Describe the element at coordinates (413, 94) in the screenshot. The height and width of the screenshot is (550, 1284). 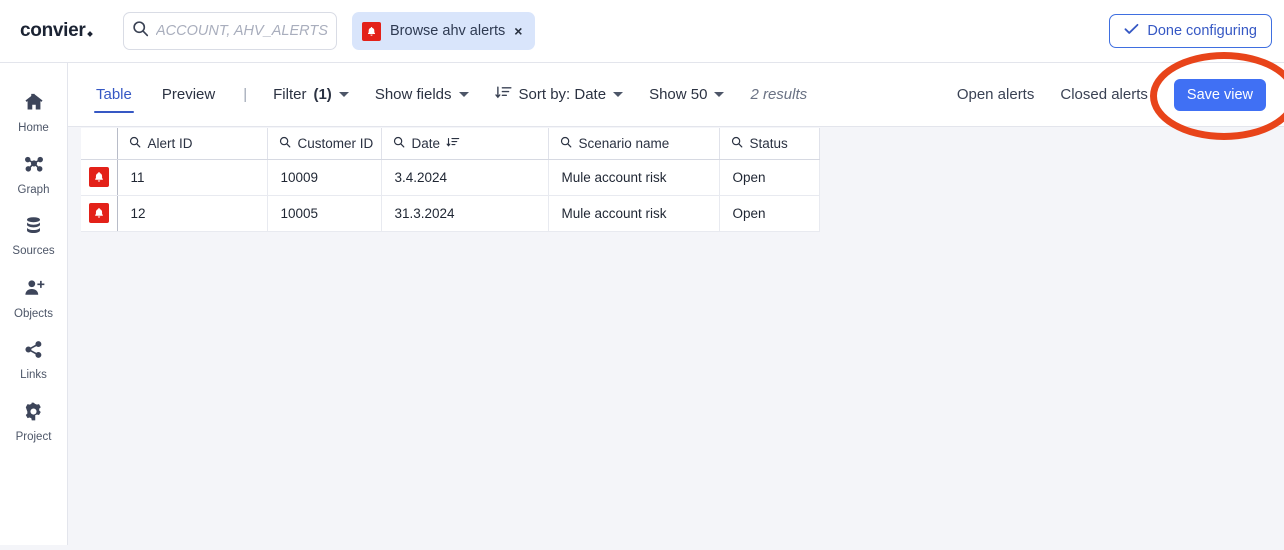
I see `show-fields-label: Show fields` at that location.